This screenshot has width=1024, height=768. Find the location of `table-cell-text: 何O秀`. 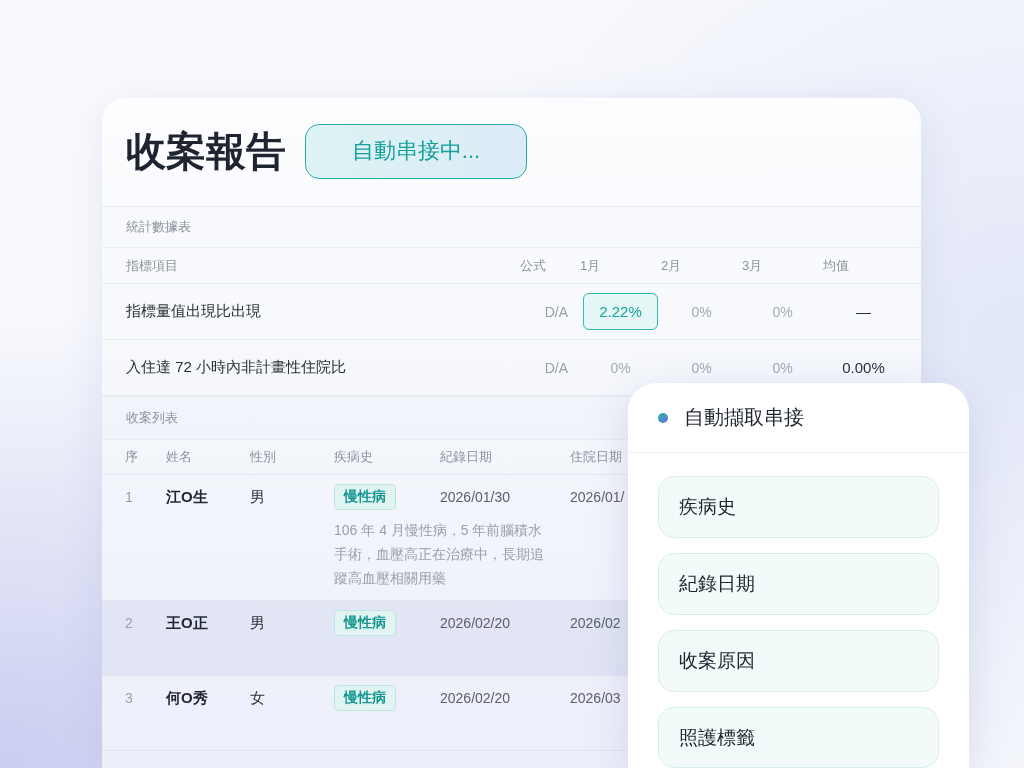

table-cell-text: 何O秀 is located at coordinates (187, 698).